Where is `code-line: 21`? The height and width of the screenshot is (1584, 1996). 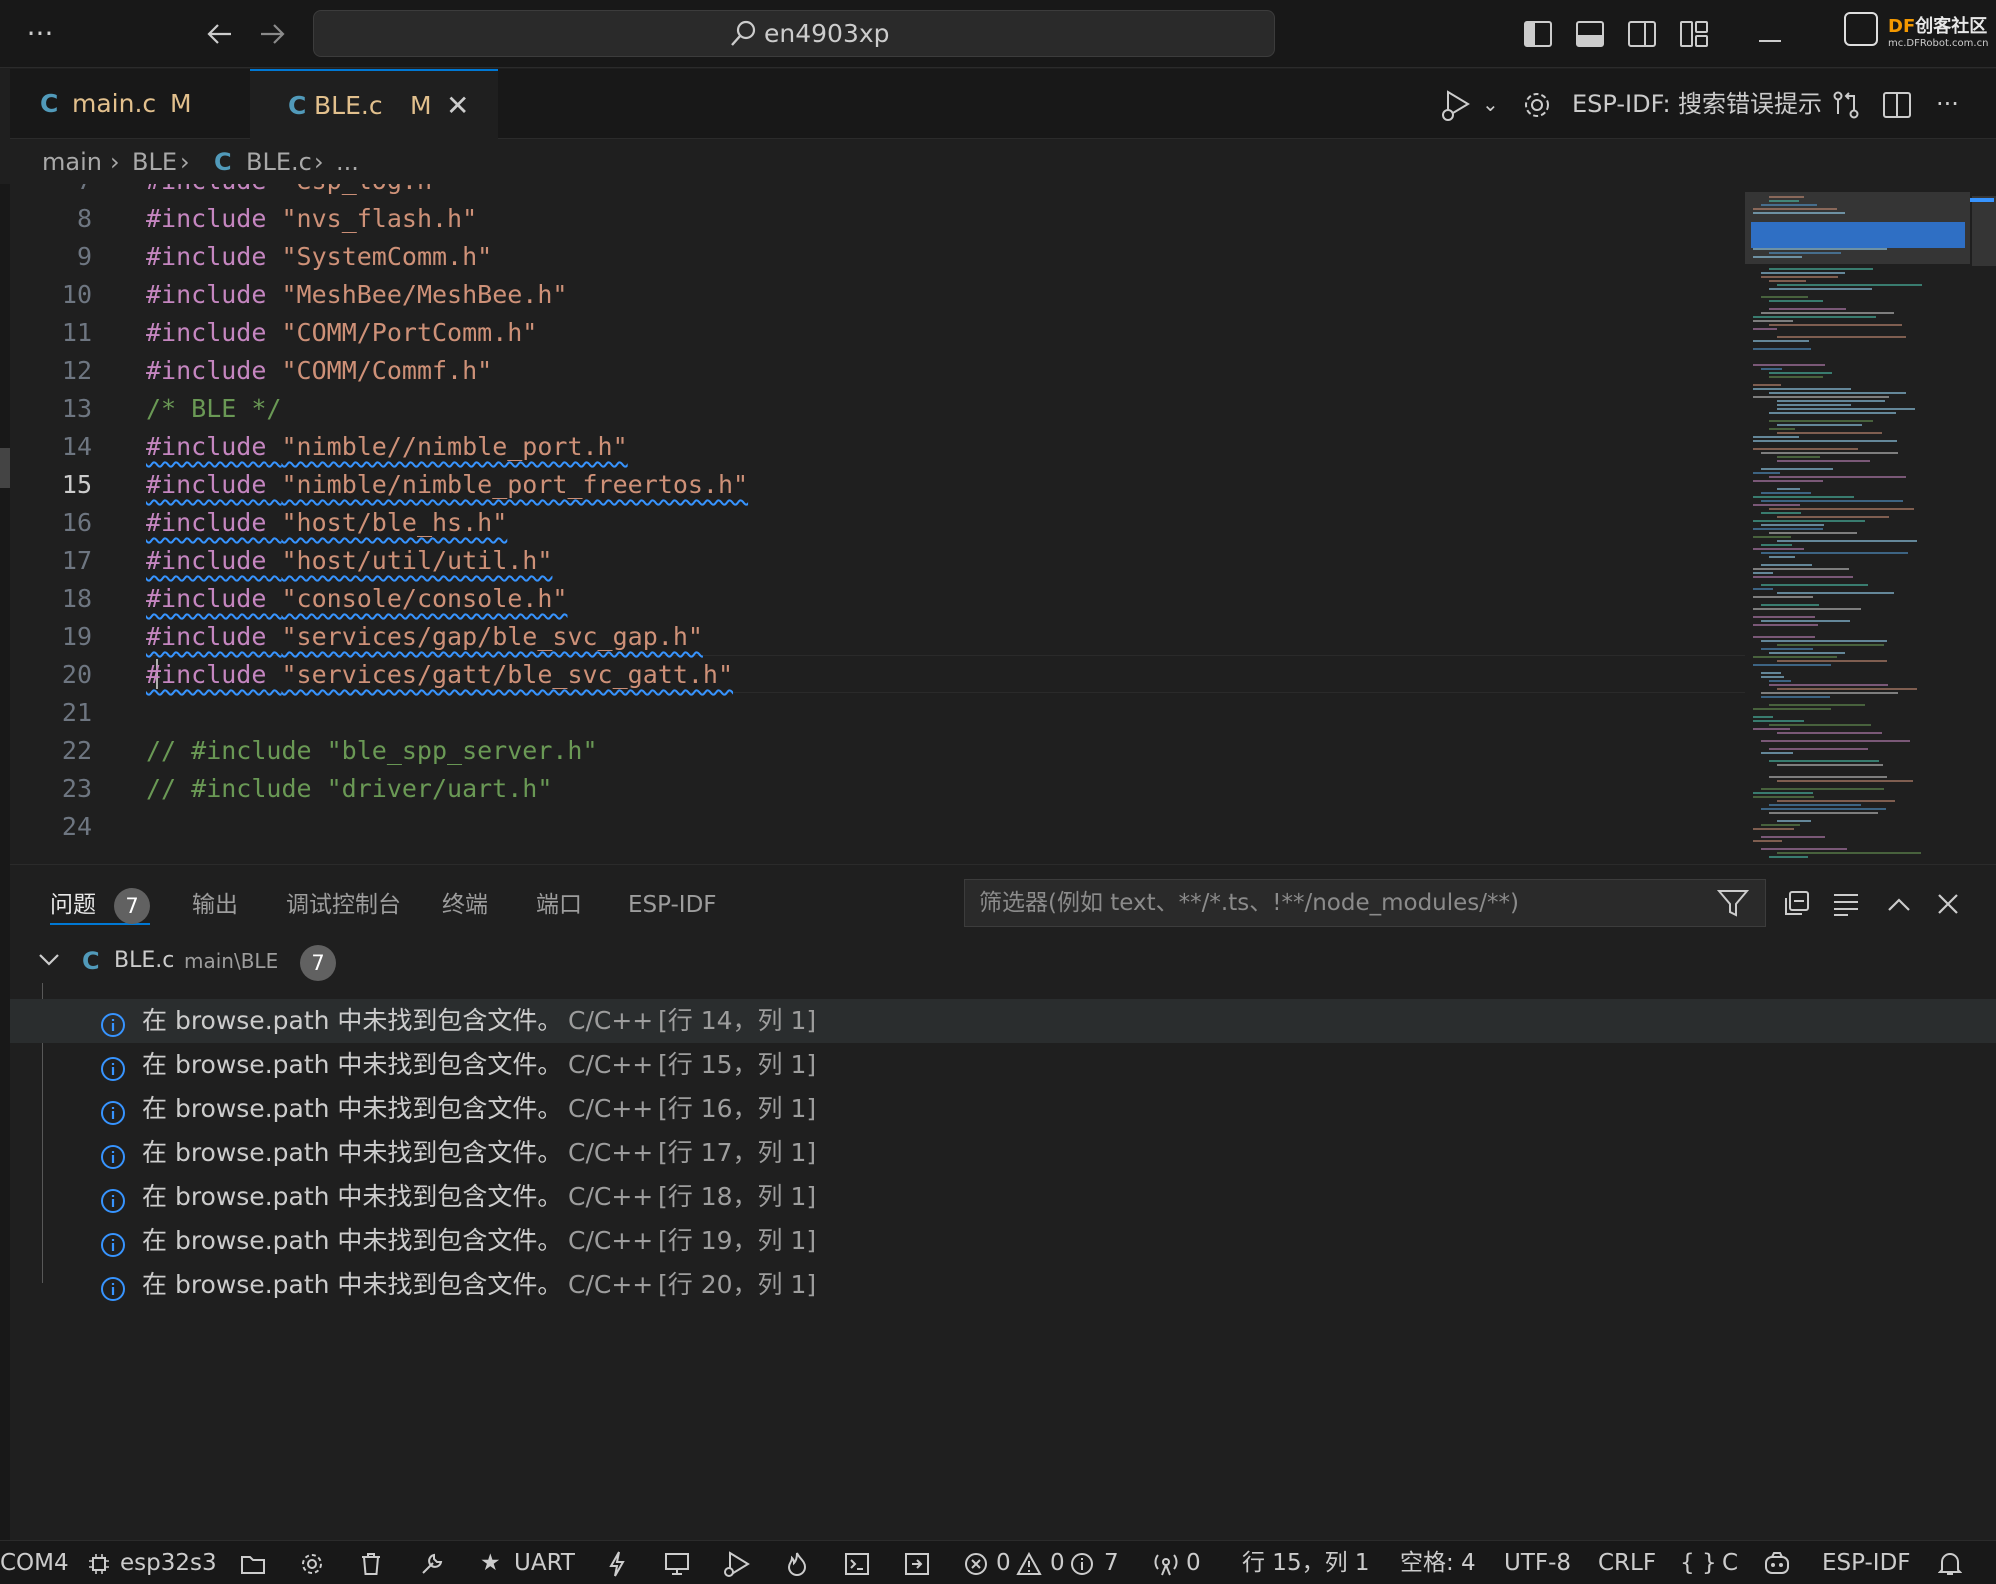
code-line: 21 is located at coordinates (877, 713).